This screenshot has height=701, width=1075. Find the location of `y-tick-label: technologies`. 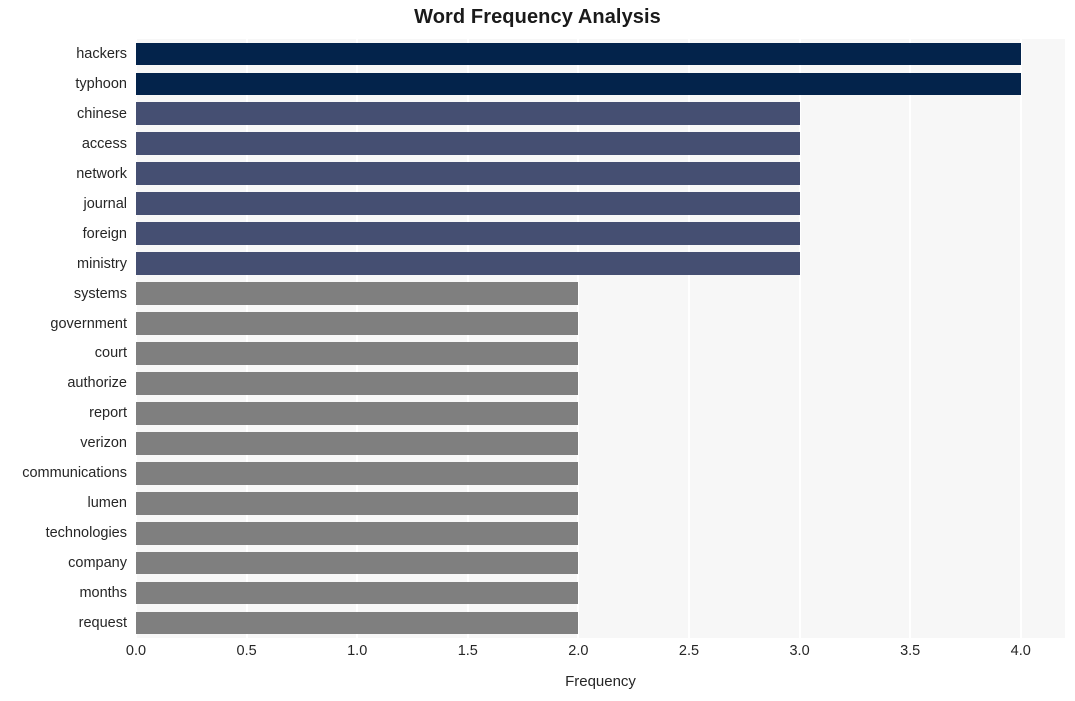

y-tick-label: technologies is located at coordinates (86, 533).